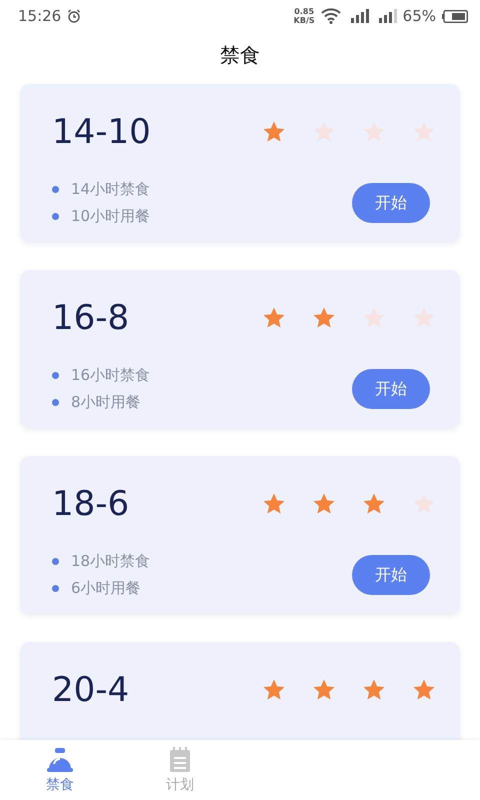  Describe the element at coordinates (240, 55) in the screenshot. I see `page-title: 禁食` at that location.